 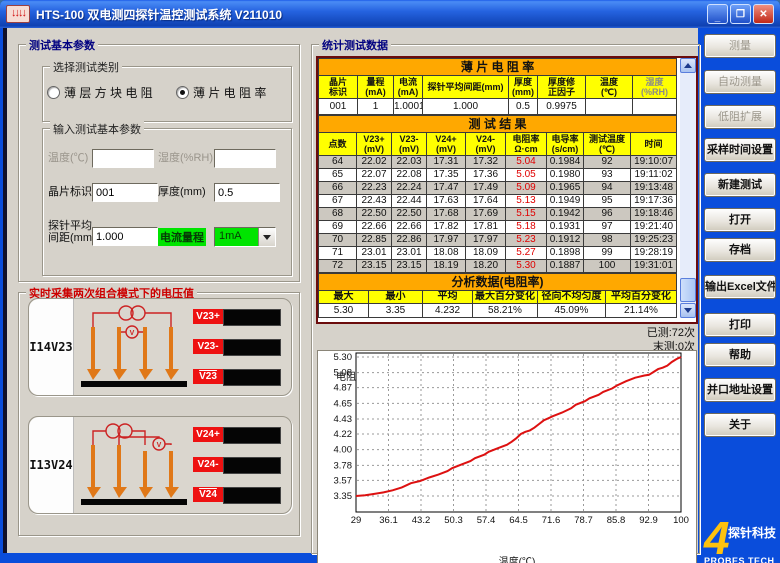 What do you see at coordinates (653, 201) in the screenshot?
I see `table-cell: 19:17:36` at bounding box center [653, 201].